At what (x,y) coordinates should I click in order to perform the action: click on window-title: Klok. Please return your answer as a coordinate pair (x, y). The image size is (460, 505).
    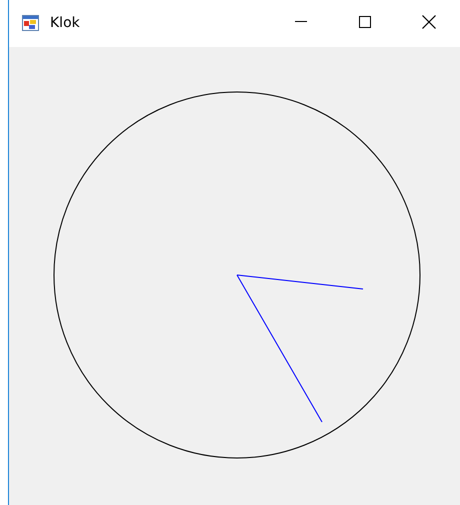
    Looking at the image, I should click on (65, 22).